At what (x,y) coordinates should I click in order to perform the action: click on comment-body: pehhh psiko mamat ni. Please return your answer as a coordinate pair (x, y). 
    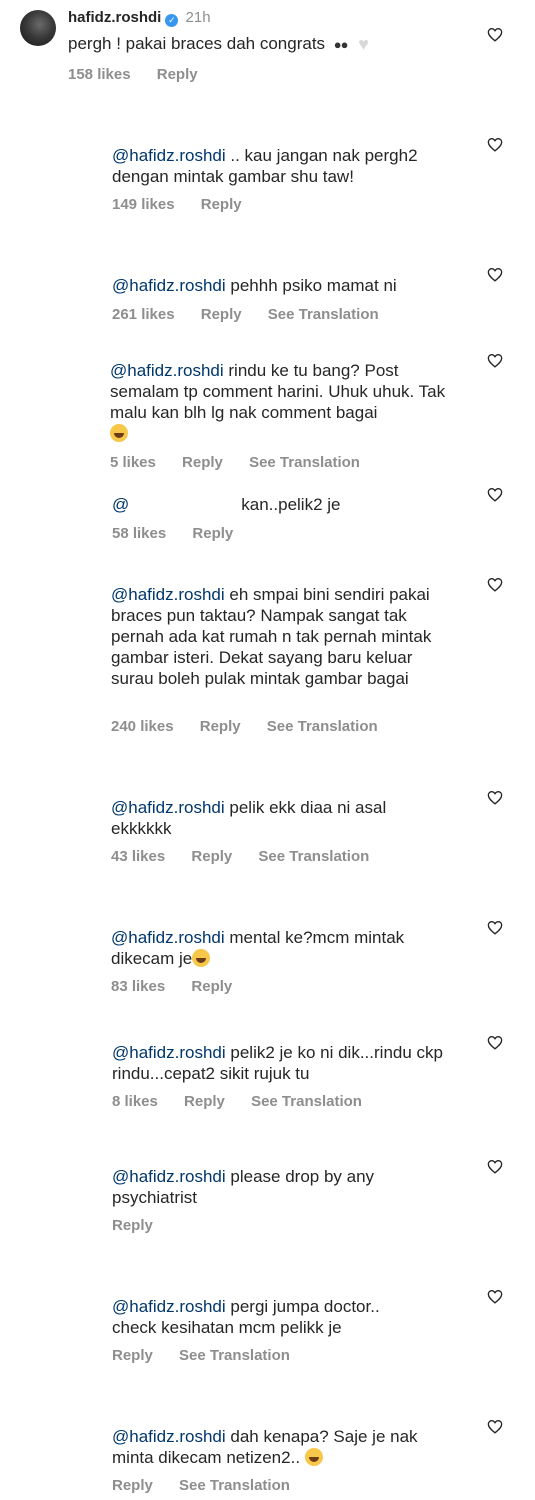
    Looking at the image, I should click on (311, 285).